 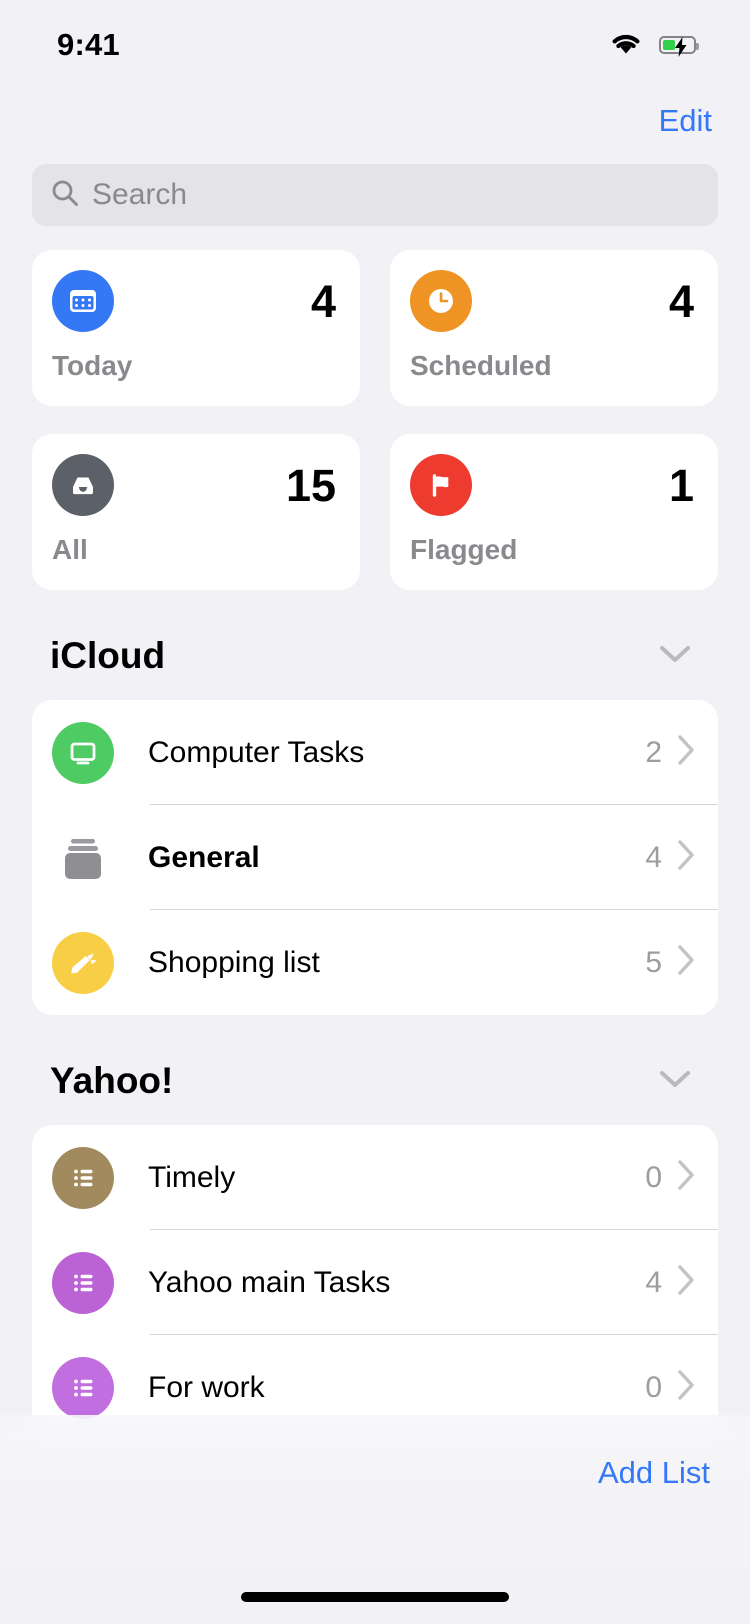 I want to click on search-input: Search, so click(x=375, y=195).